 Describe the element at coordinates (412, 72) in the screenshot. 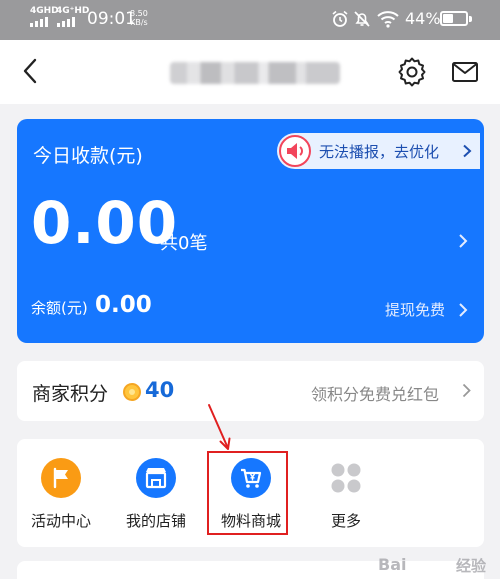

I see `gear-icon` at that location.